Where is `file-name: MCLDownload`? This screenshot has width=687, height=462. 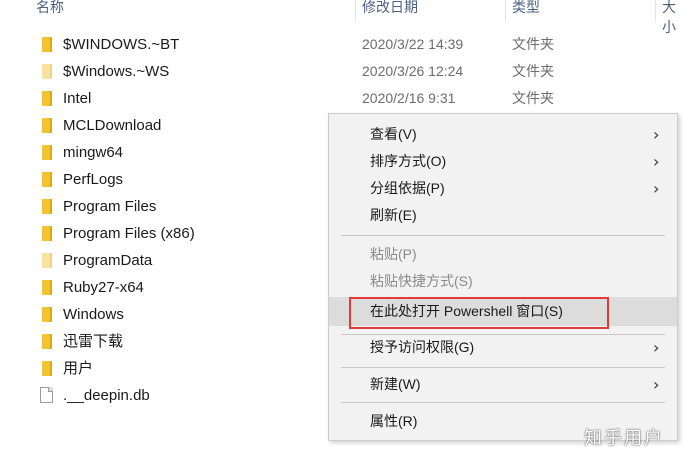 file-name: MCLDownload is located at coordinates (112, 125).